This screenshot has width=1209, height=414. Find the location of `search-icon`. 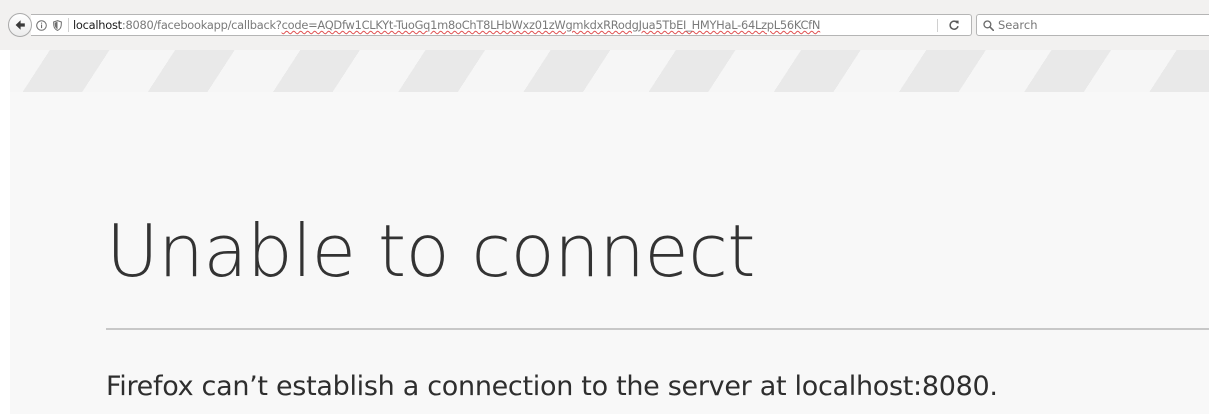

search-icon is located at coordinates (988, 25).